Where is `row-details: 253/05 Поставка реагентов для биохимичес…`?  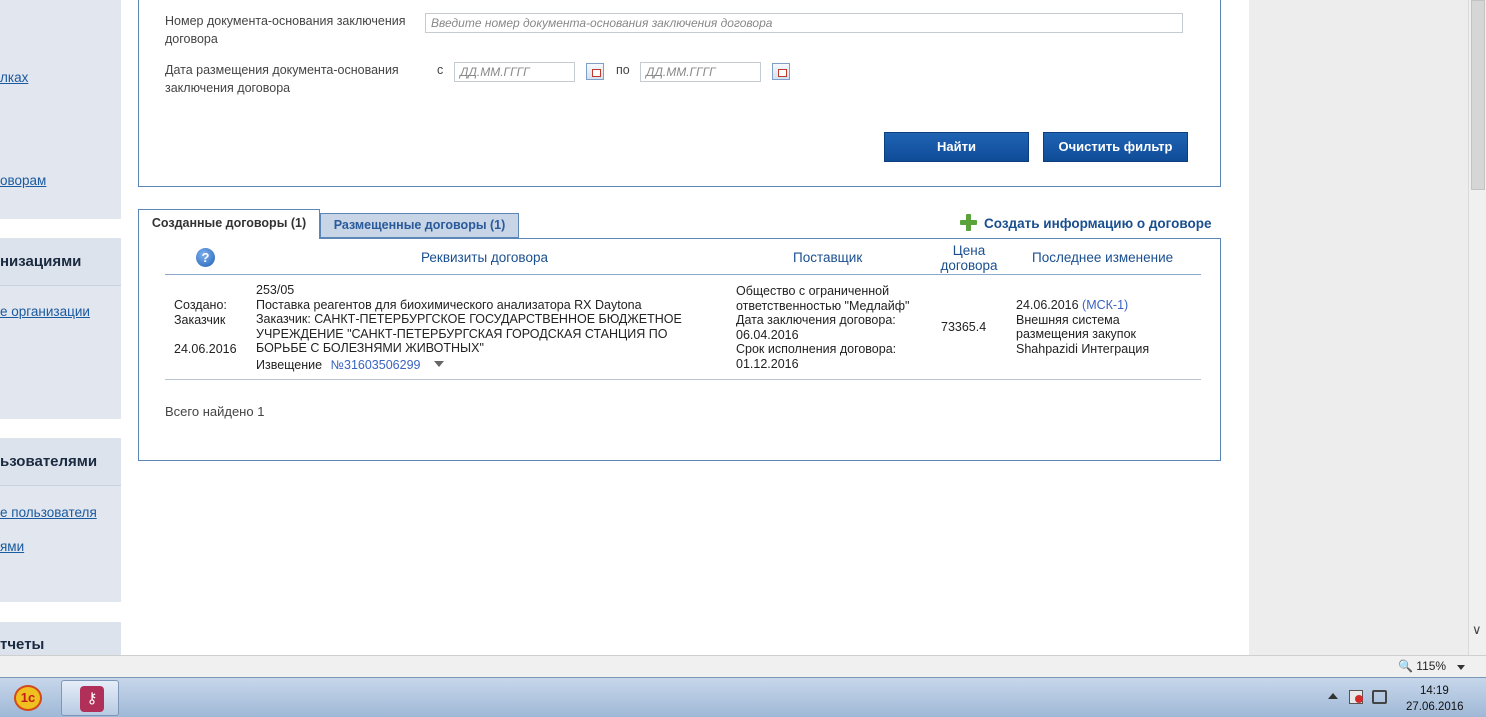
row-details: 253/05 Поставка реагентов для биохимичес… is located at coordinates (469, 327).